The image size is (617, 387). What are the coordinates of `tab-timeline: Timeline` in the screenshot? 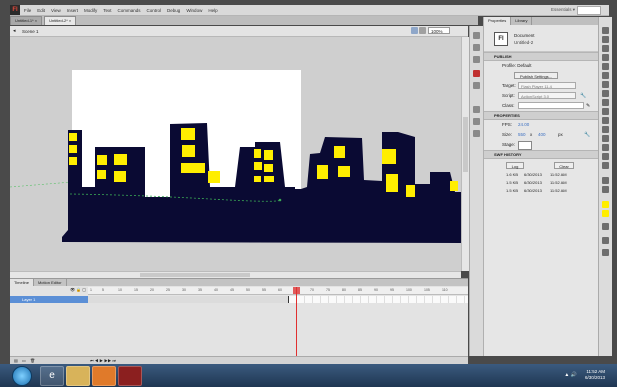 It's located at (22, 282).